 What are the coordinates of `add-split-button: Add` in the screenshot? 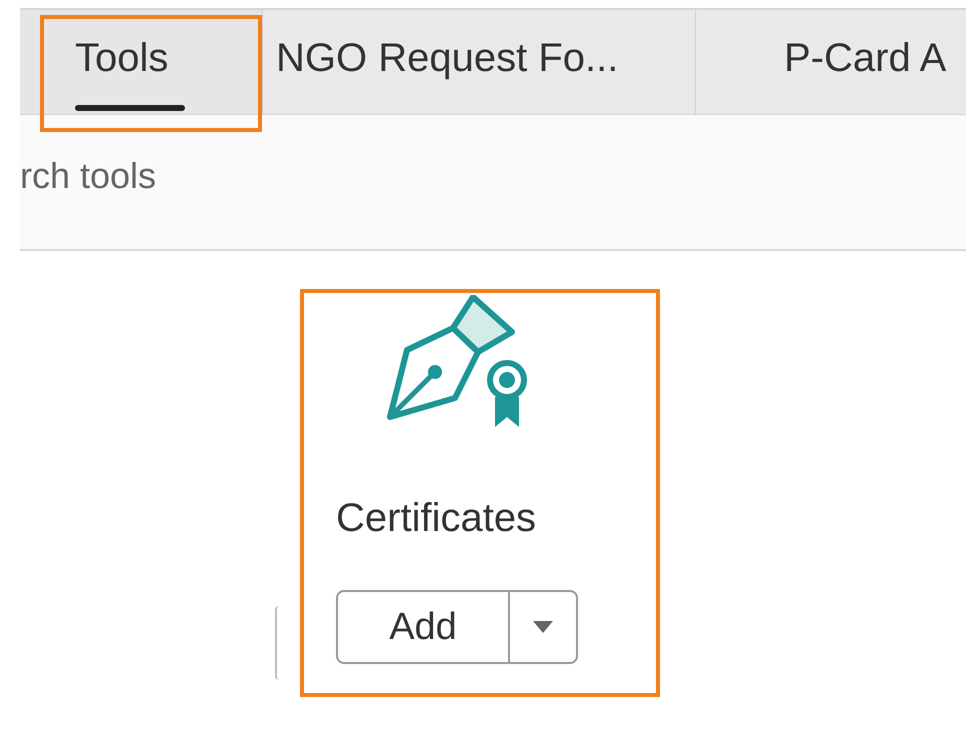 It's located at (457, 627).